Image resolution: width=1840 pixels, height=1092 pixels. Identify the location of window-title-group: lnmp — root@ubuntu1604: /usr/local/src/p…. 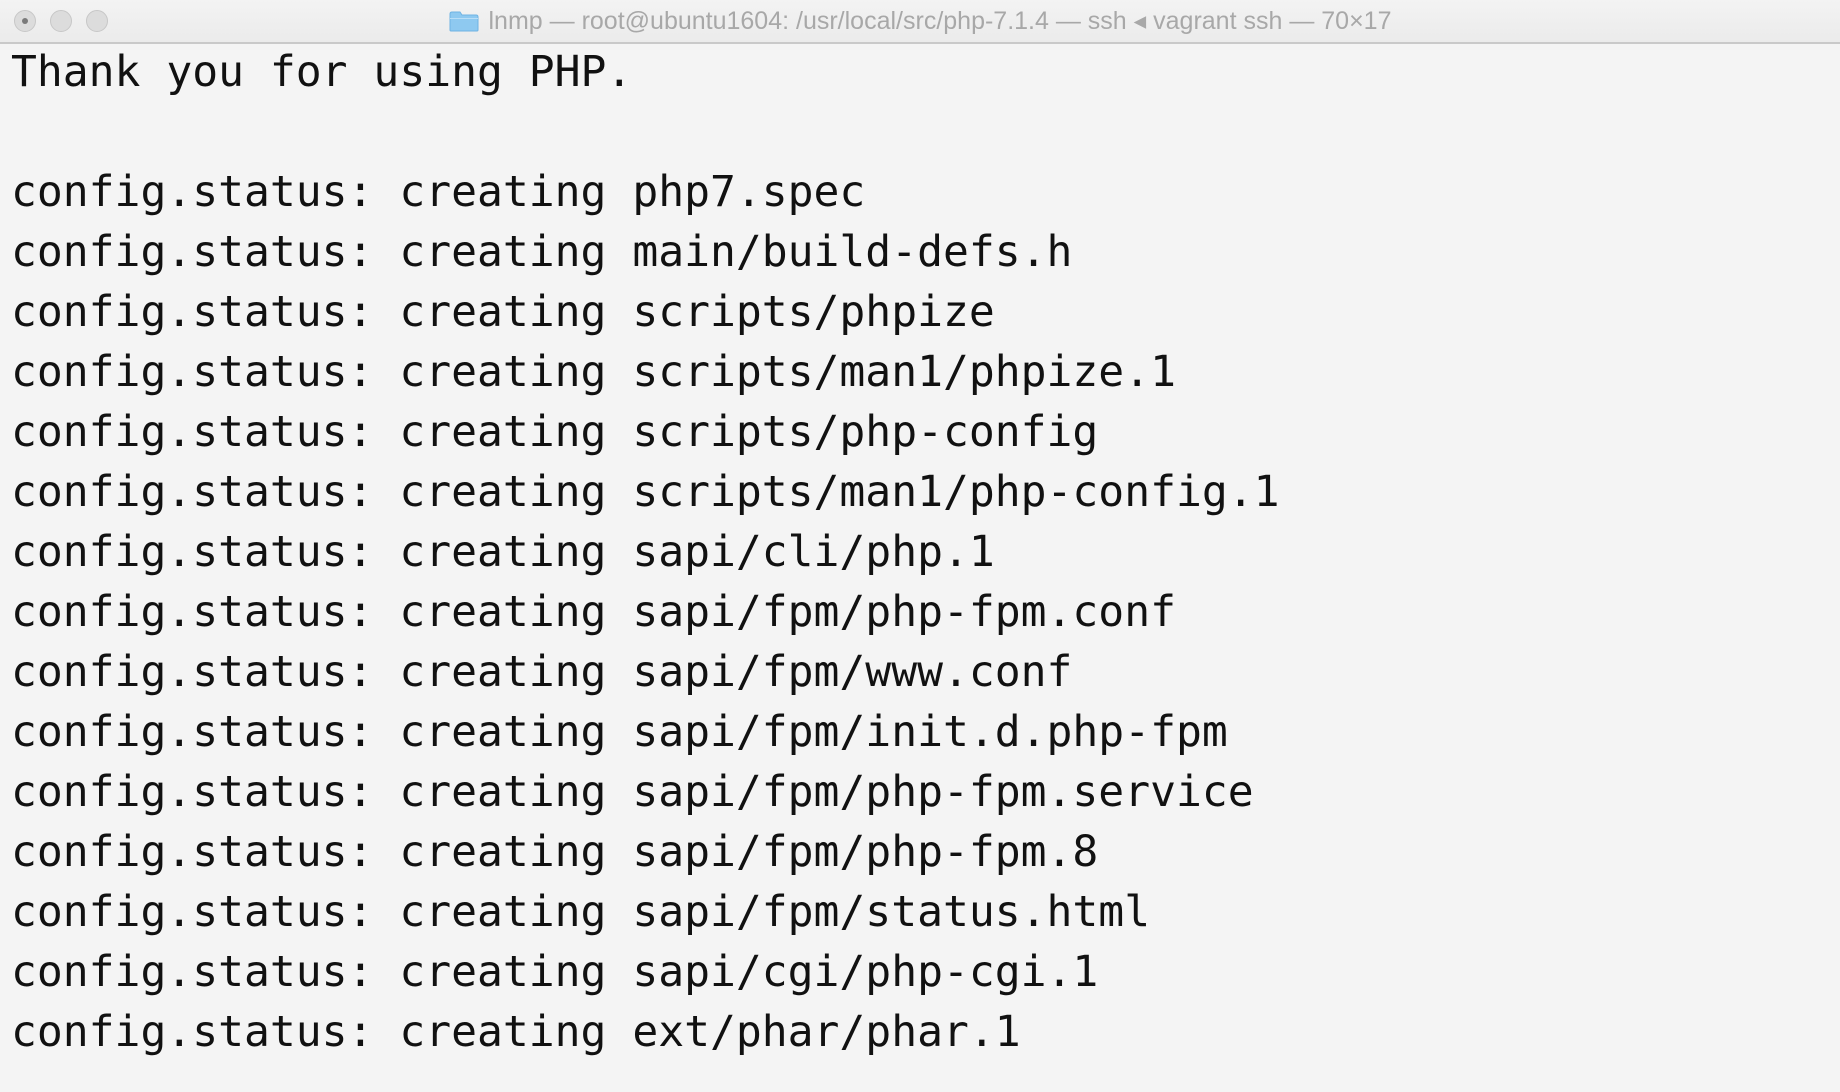
(920, 21).